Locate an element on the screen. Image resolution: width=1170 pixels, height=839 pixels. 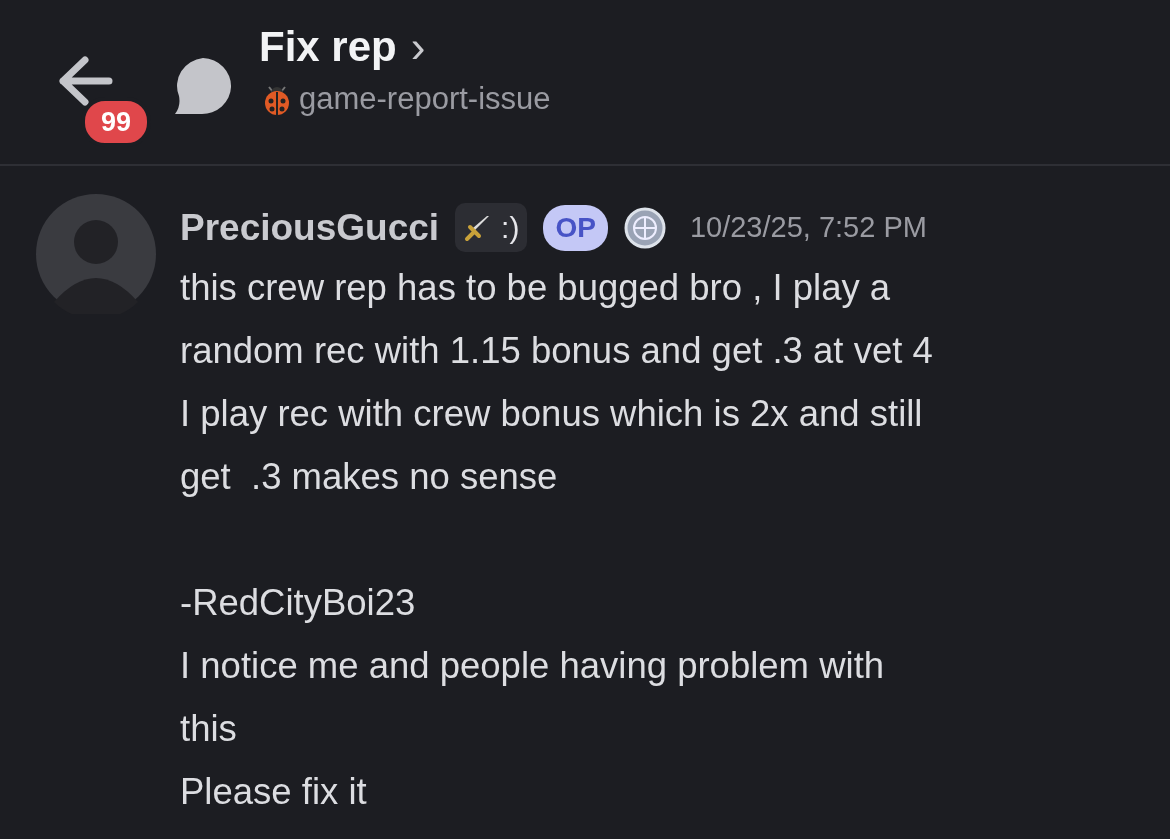
timestamp: 10/23/25, 7:52 PM is located at coordinates (808, 227).